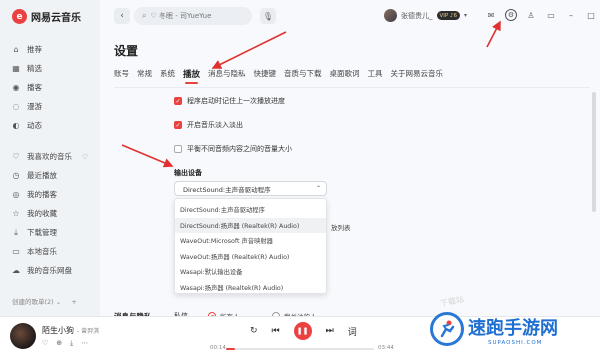 This screenshot has width=600, height=354. I want to click on like-icon: ♡, so click(45, 343).